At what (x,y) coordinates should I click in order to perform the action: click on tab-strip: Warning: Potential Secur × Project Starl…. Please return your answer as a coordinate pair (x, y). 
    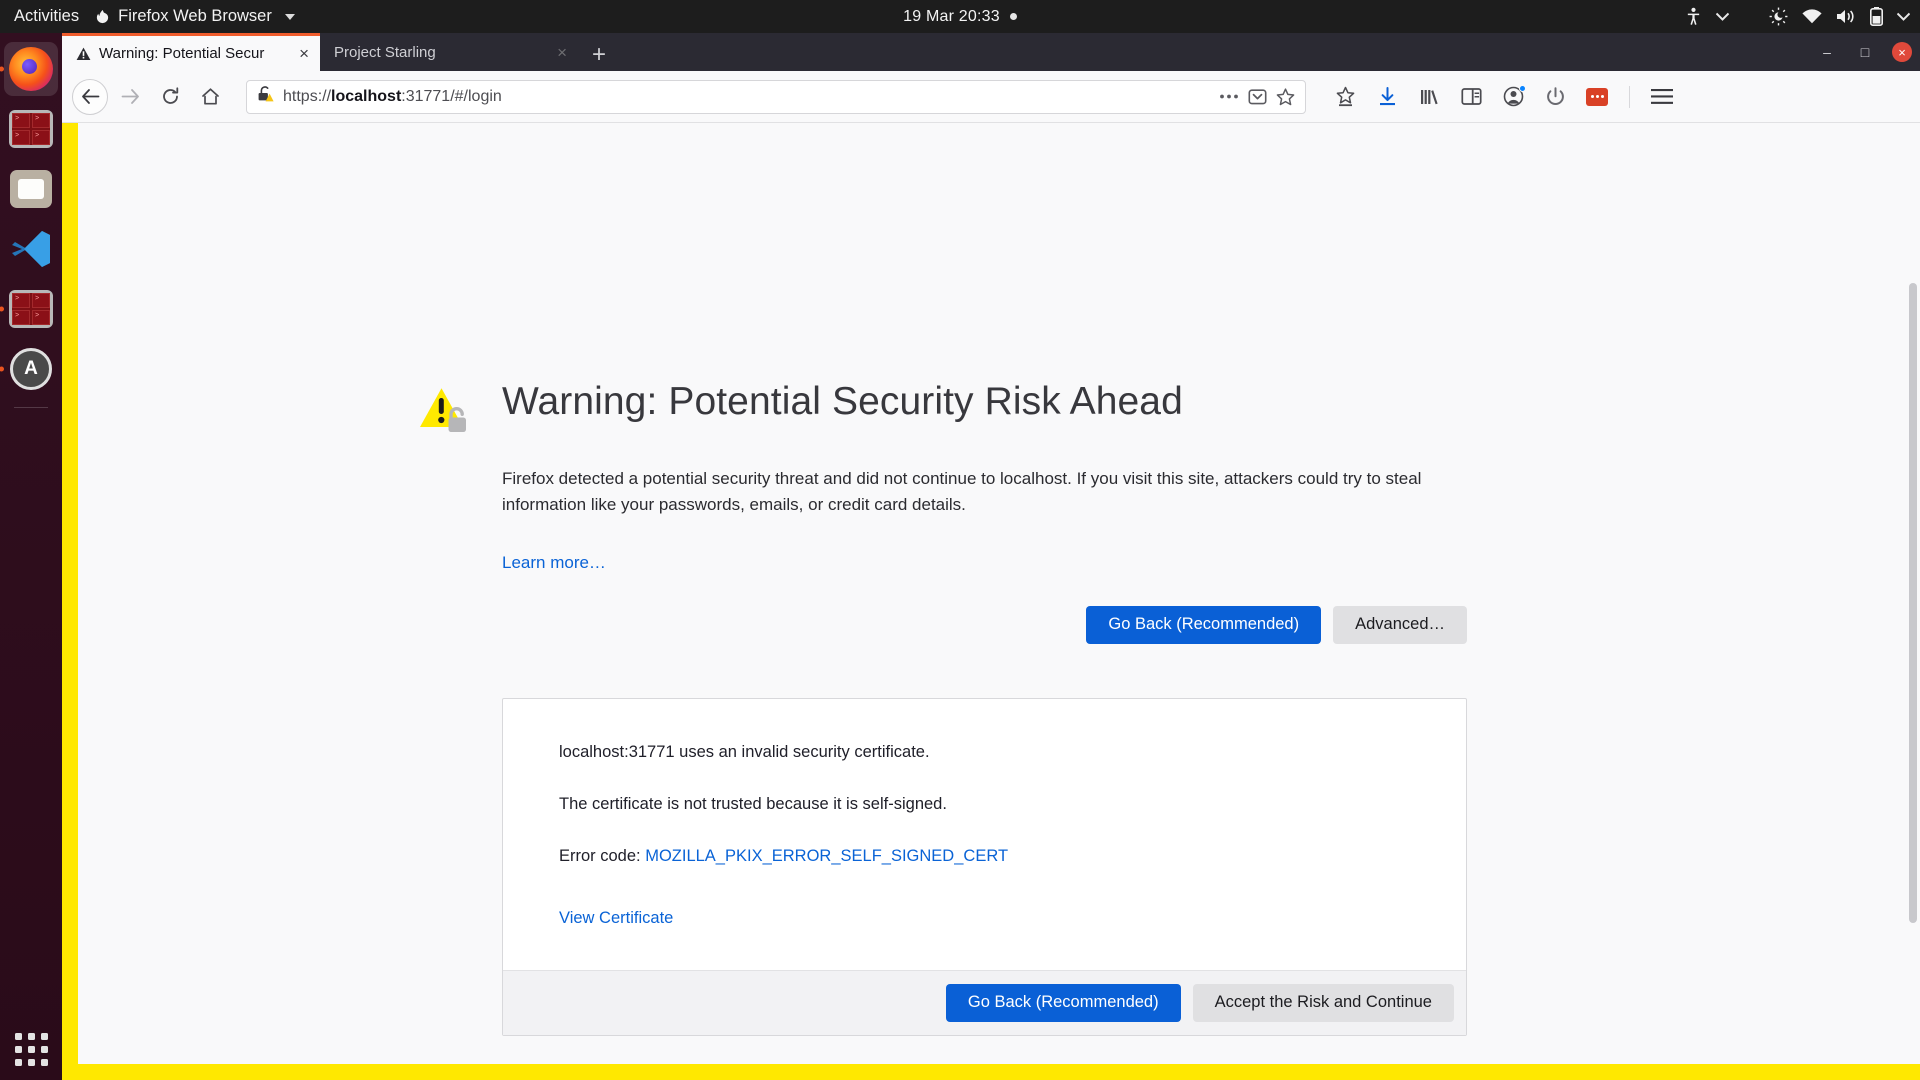
    Looking at the image, I should click on (991, 52).